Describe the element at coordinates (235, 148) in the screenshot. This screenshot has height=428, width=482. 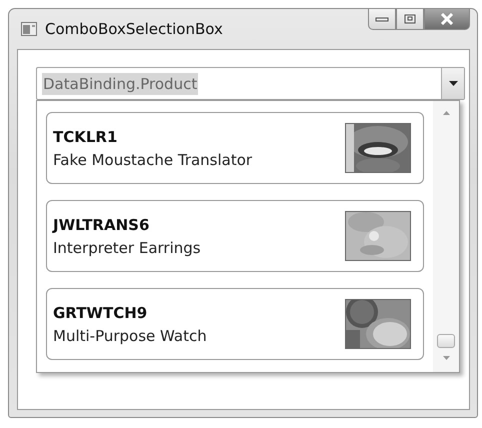
I see `product-item: TCKLR1 Fake Moustache Translator` at that location.